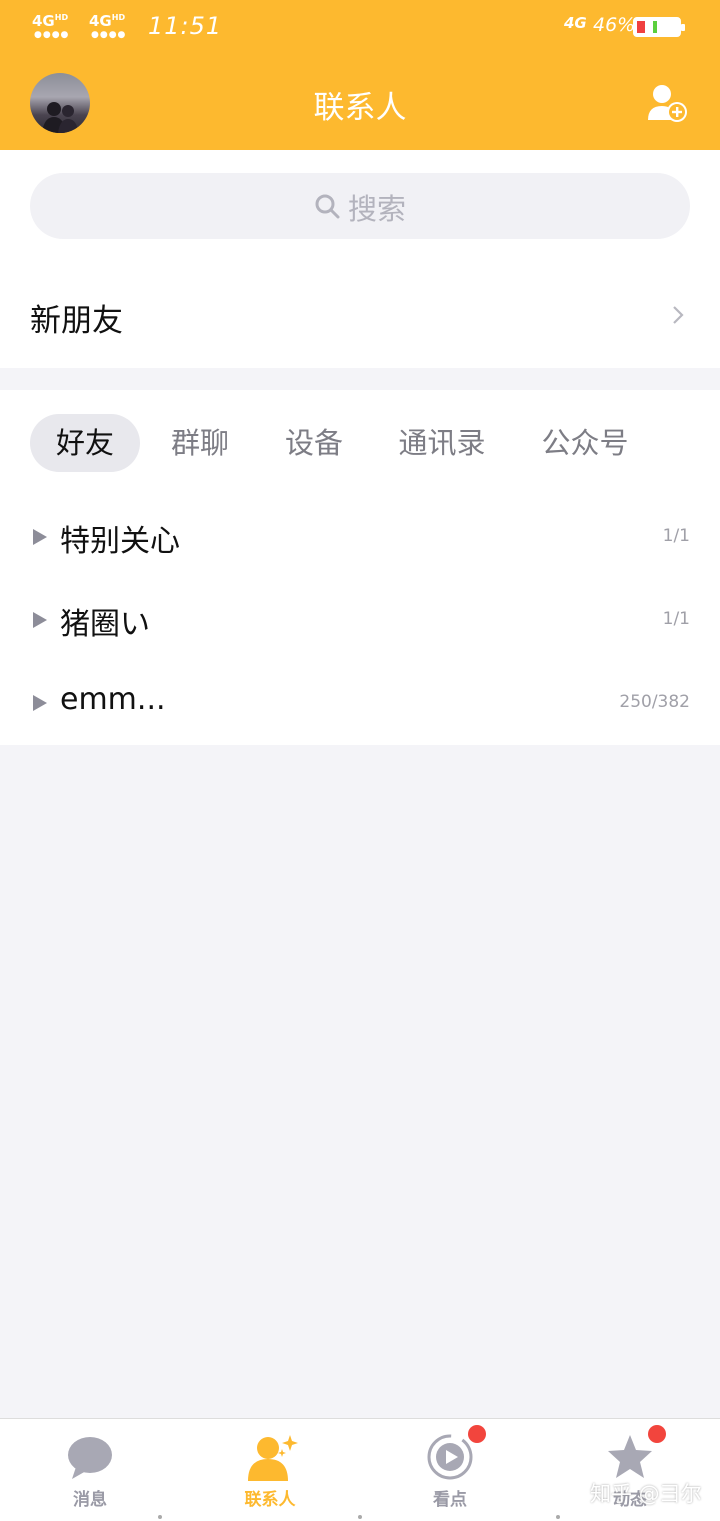 The height and width of the screenshot is (1521, 720). What do you see at coordinates (270, 1500) in the screenshot?
I see `nav-label: 联系人` at bounding box center [270, 1500].